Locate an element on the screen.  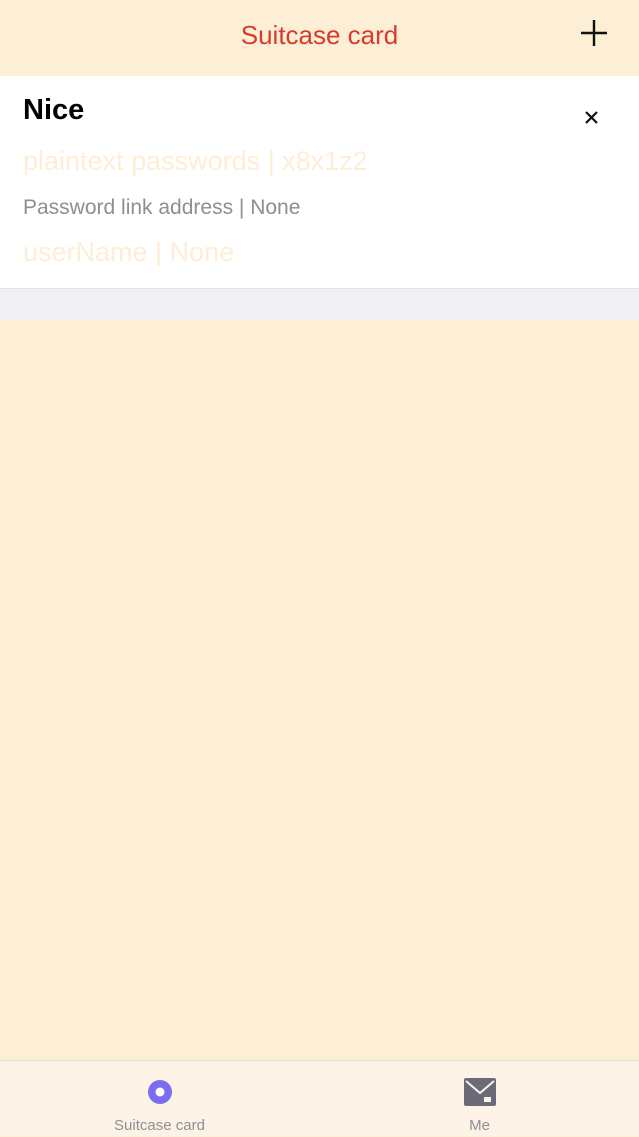
add-button is located at coordinates (594, 33).